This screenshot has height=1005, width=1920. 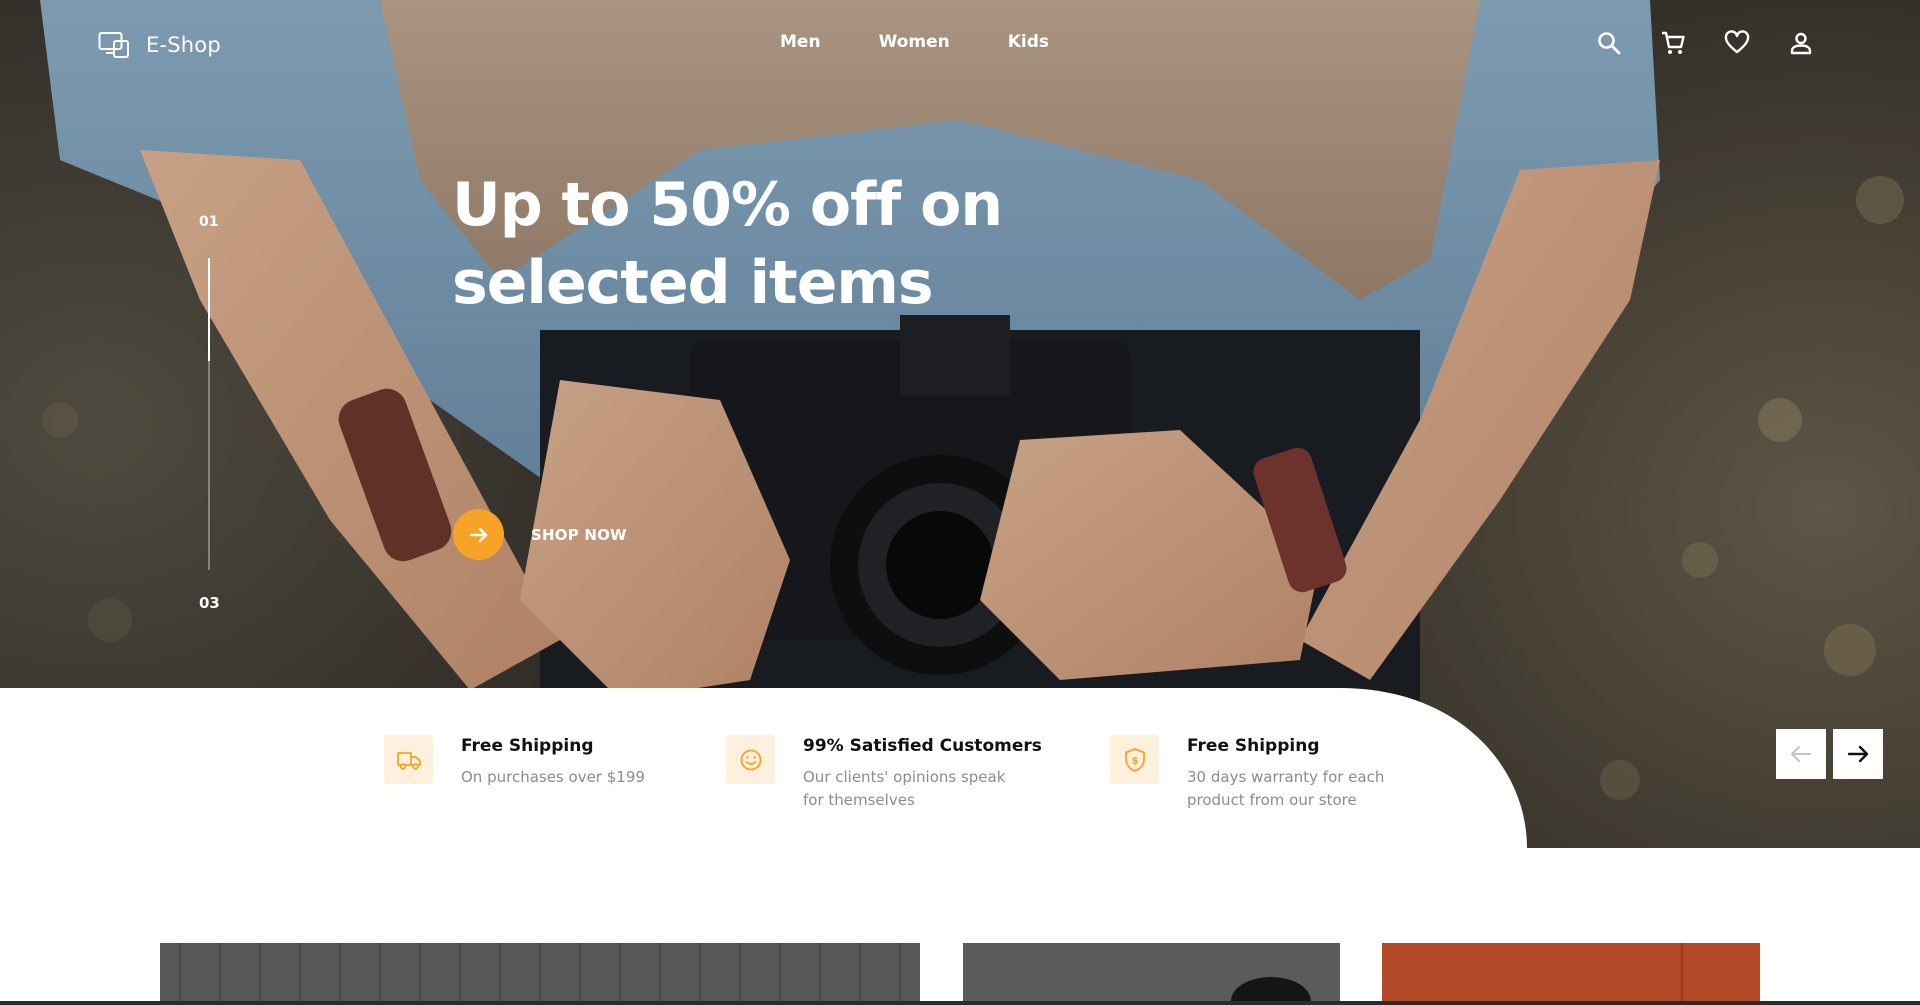 I want to click on hero-headline: Up to 50% off on selected items, so click(x=732, y=244).